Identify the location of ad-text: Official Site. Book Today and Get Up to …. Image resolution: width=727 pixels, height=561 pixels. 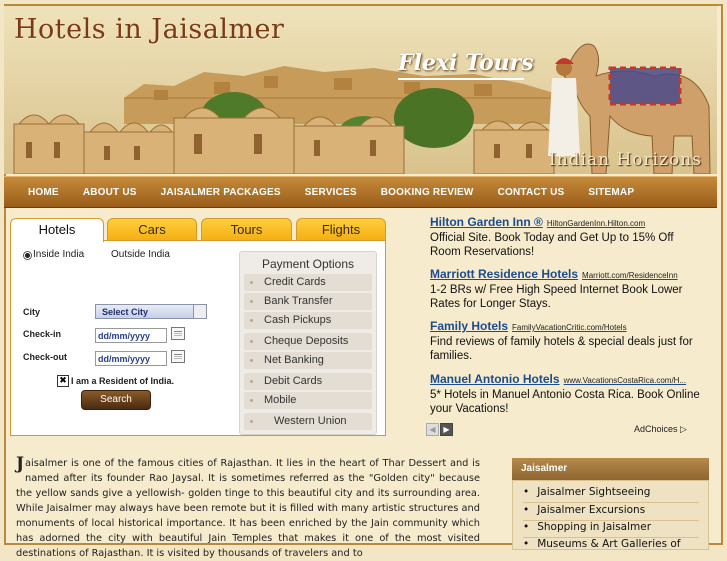
(552, 245).